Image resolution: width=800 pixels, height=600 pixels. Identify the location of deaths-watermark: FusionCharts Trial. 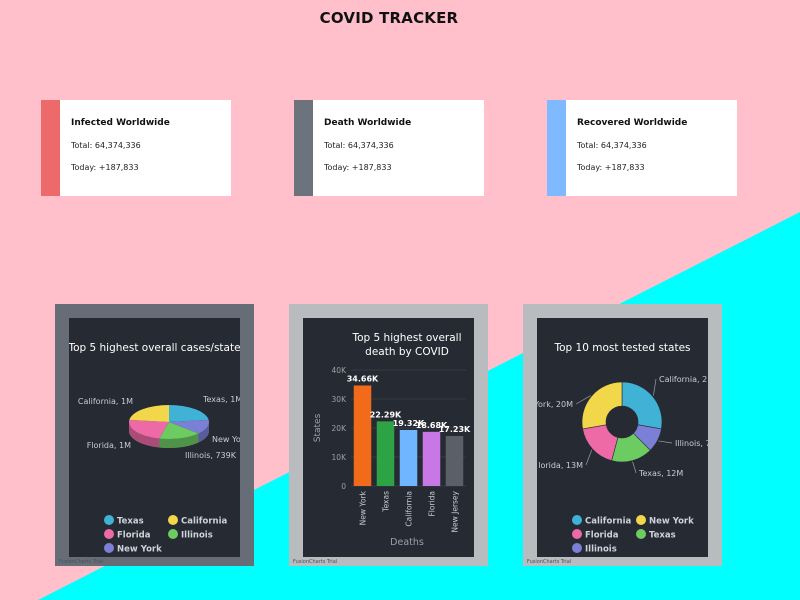
(315, 562).